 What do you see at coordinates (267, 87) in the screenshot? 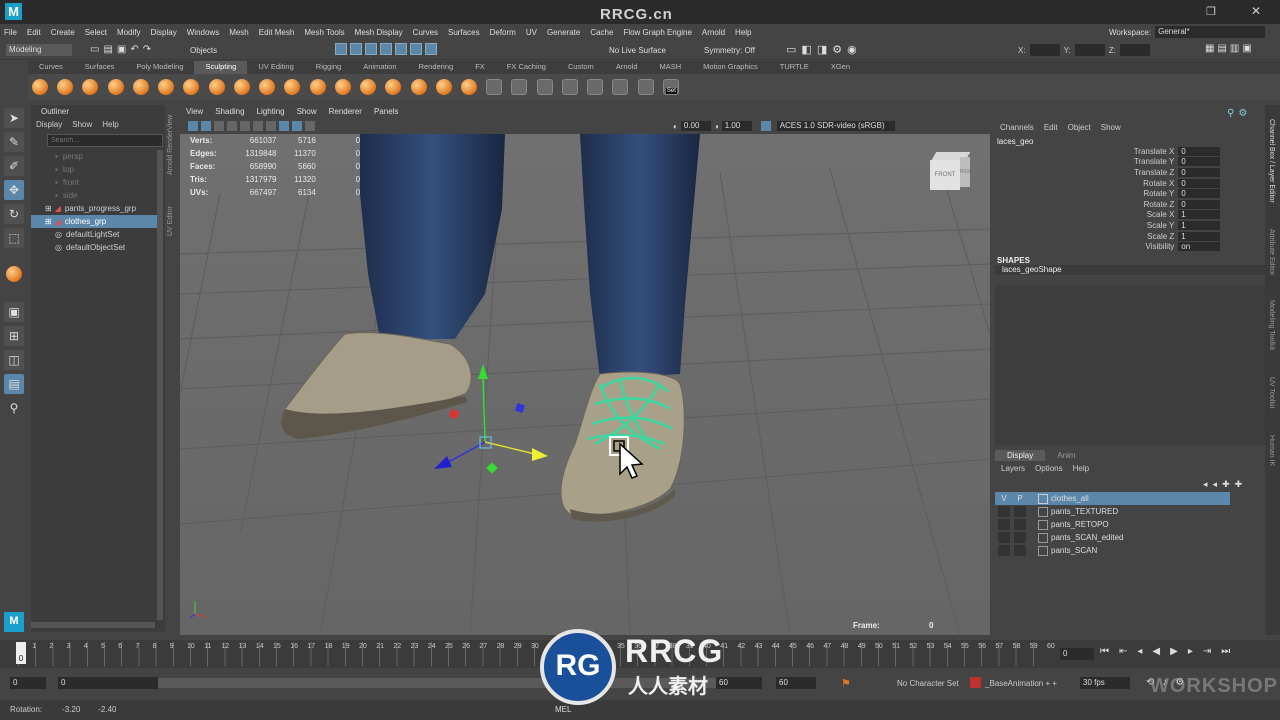
I see `imprint-brush-icon` at bounding box center [267, 87].